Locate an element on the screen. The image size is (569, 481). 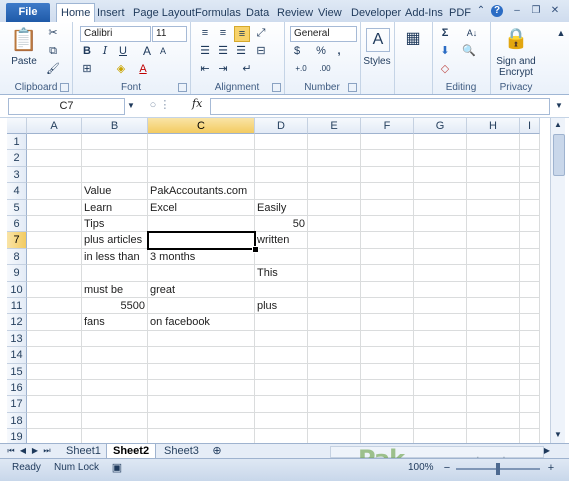
copy-icon: ⧉ is located at coordinates (53, 51).